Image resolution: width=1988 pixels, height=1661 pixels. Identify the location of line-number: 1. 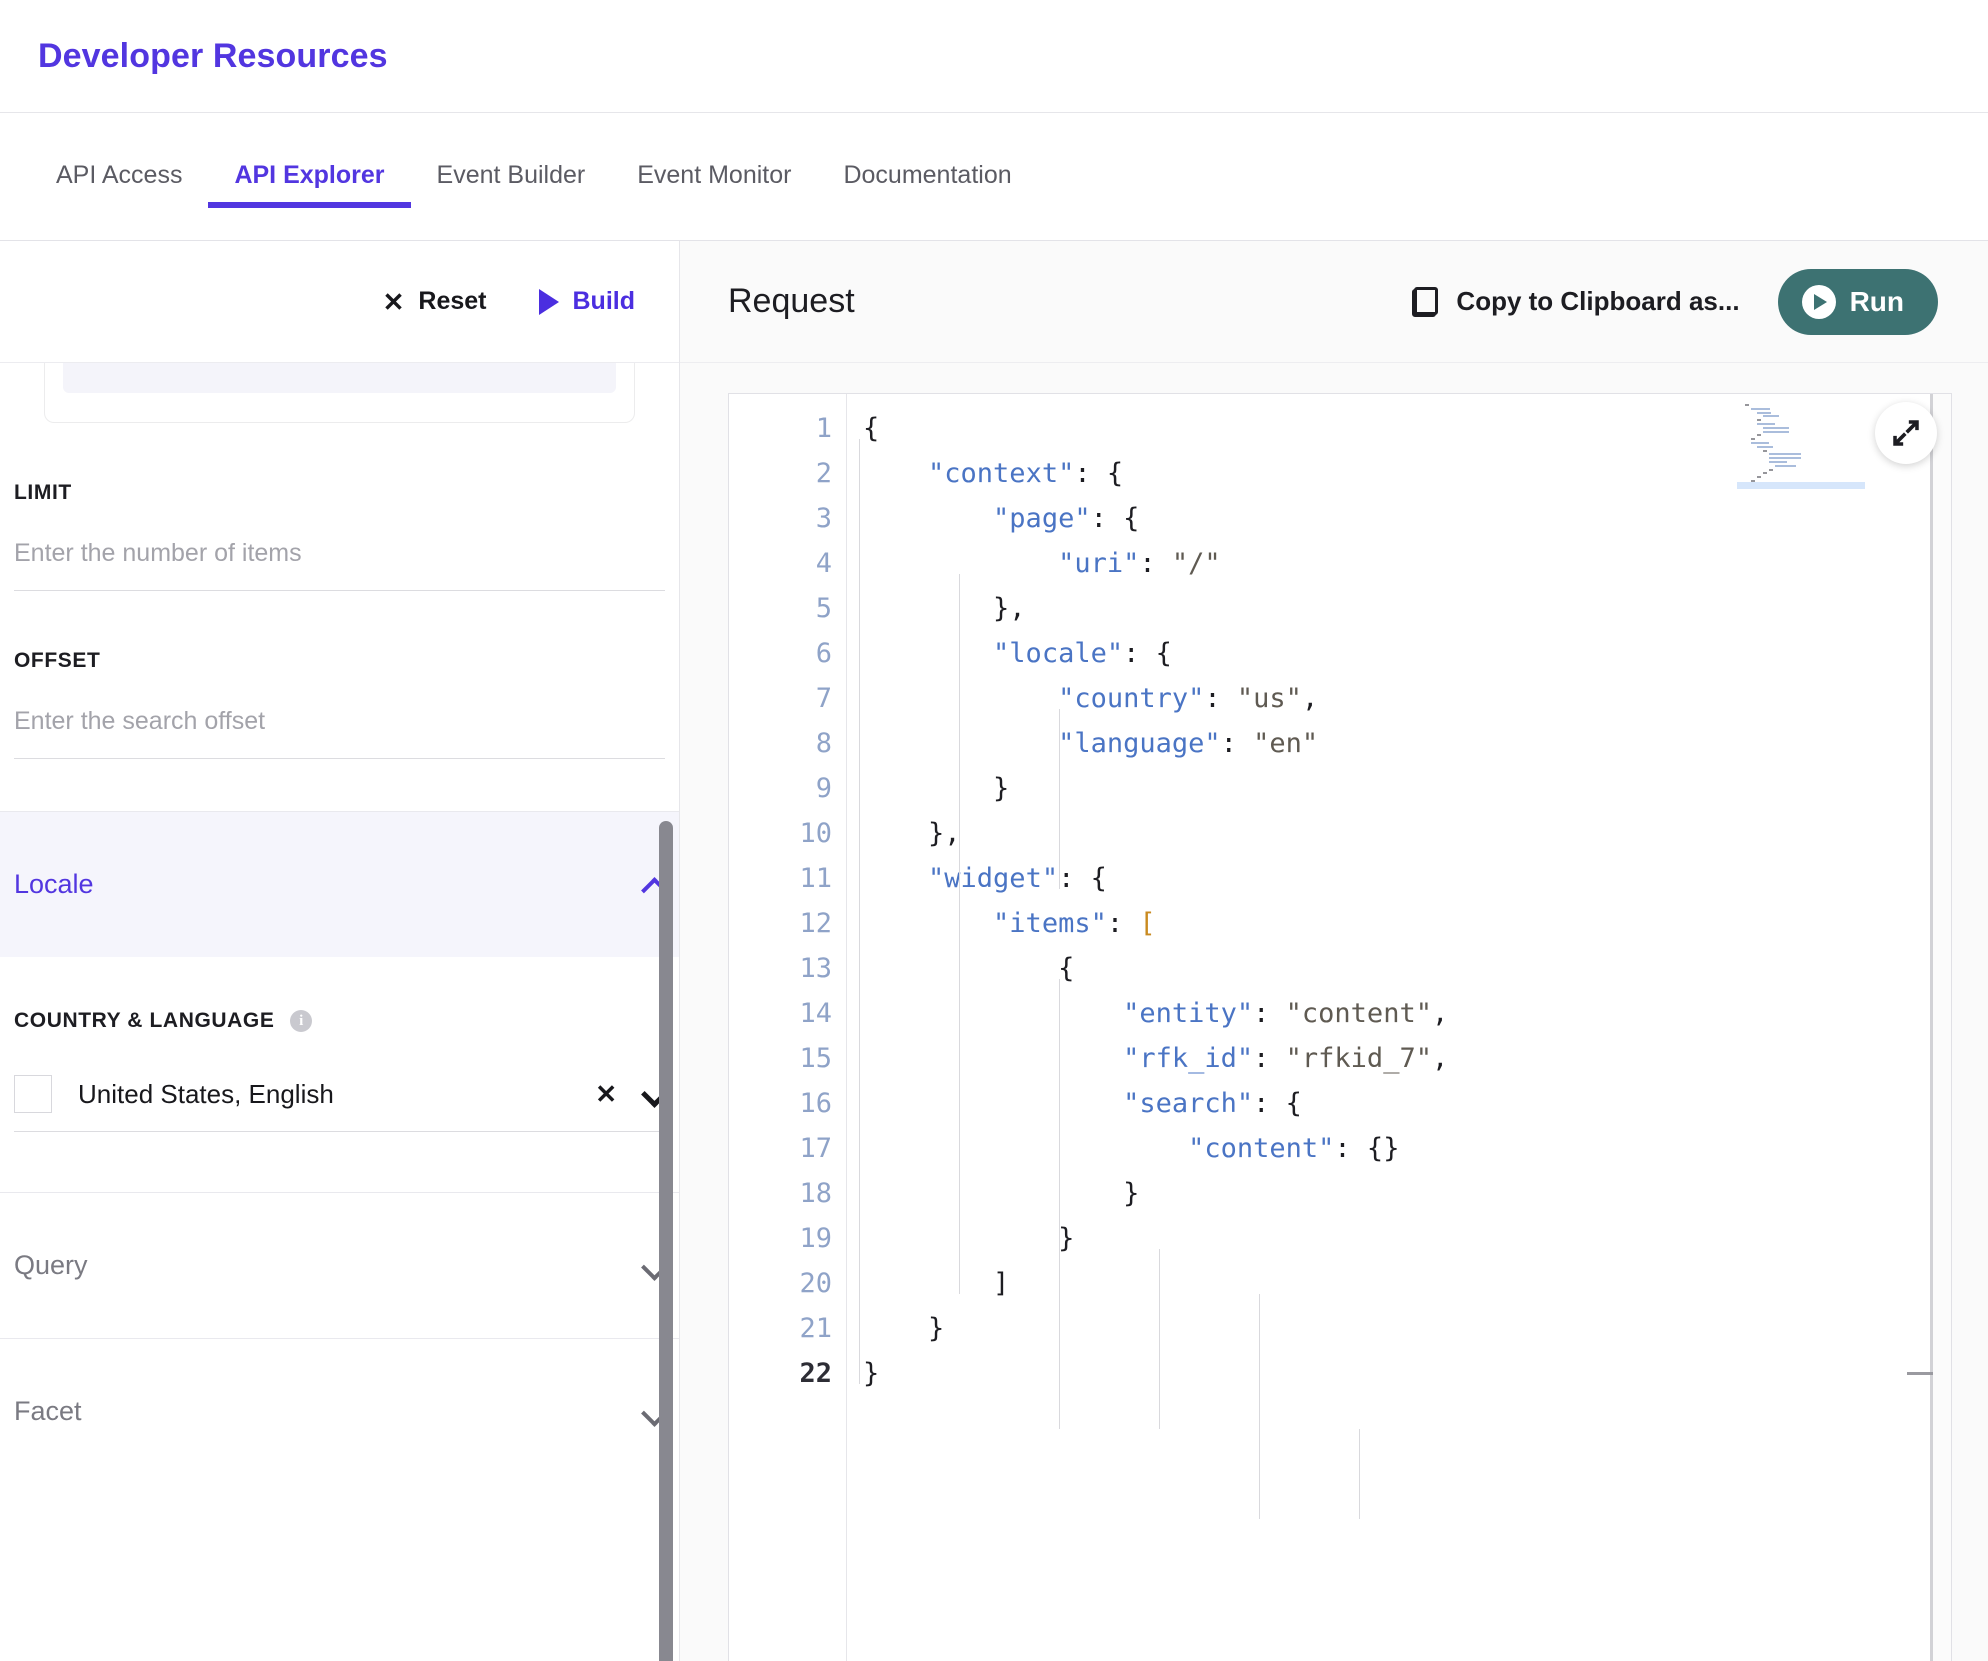
(823, 428).